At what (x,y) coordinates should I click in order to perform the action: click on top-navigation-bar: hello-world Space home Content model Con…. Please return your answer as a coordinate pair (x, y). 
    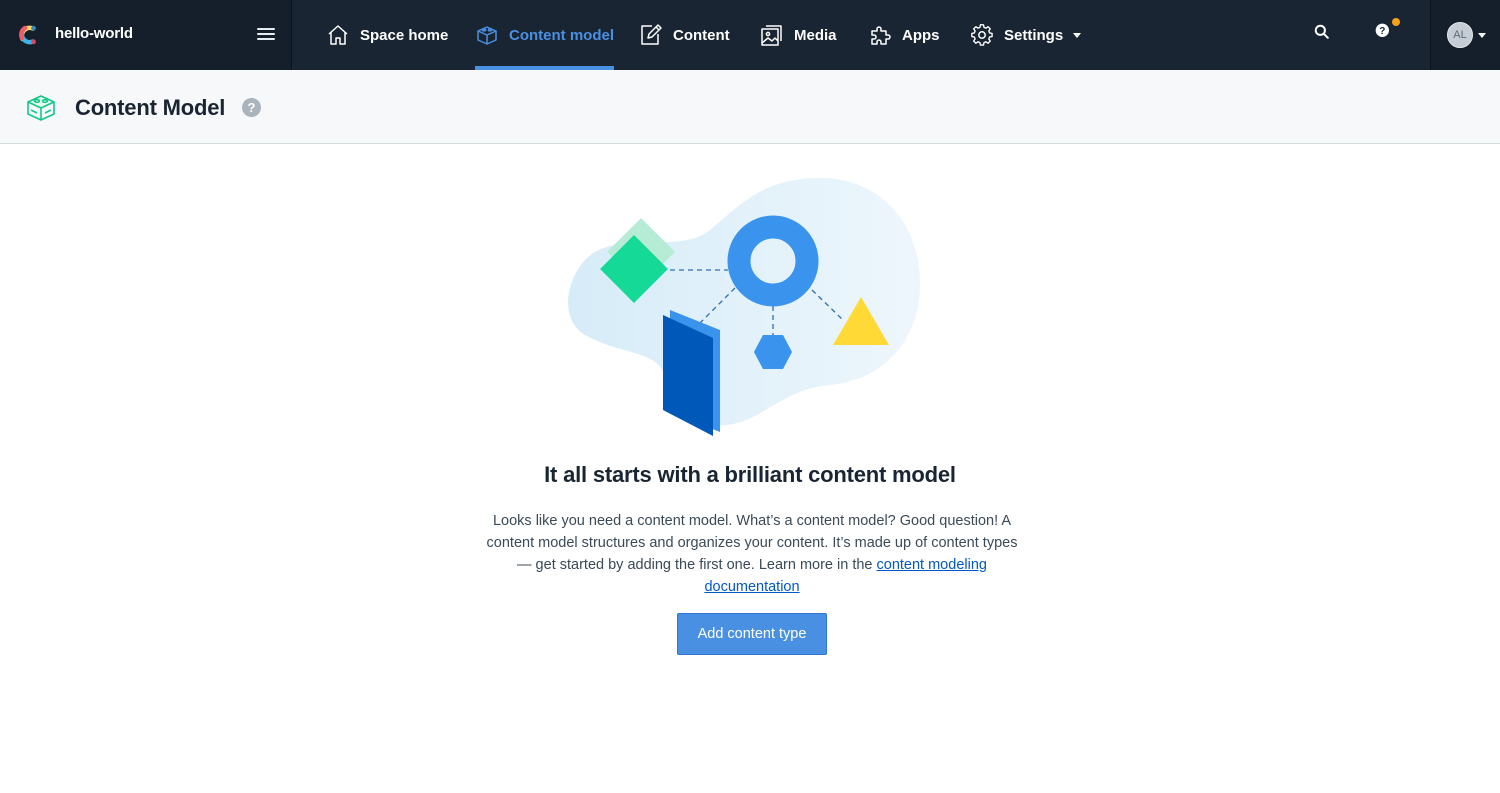
    Looking at the image, I should click on (750, 35).